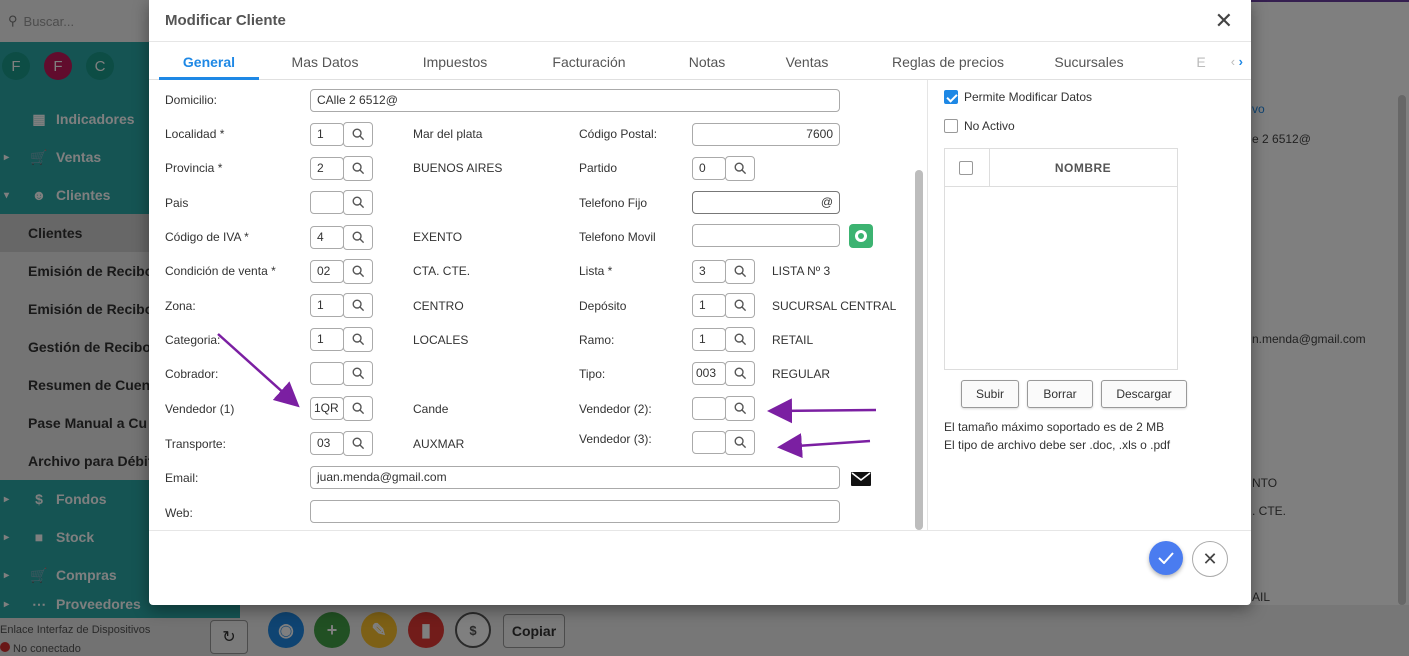 The image size is (1409, 656). What do you see at coordinates (766, 202) in the screenshot?
I see `telefono-fijo-field: @` at bounding box center [766, 202].